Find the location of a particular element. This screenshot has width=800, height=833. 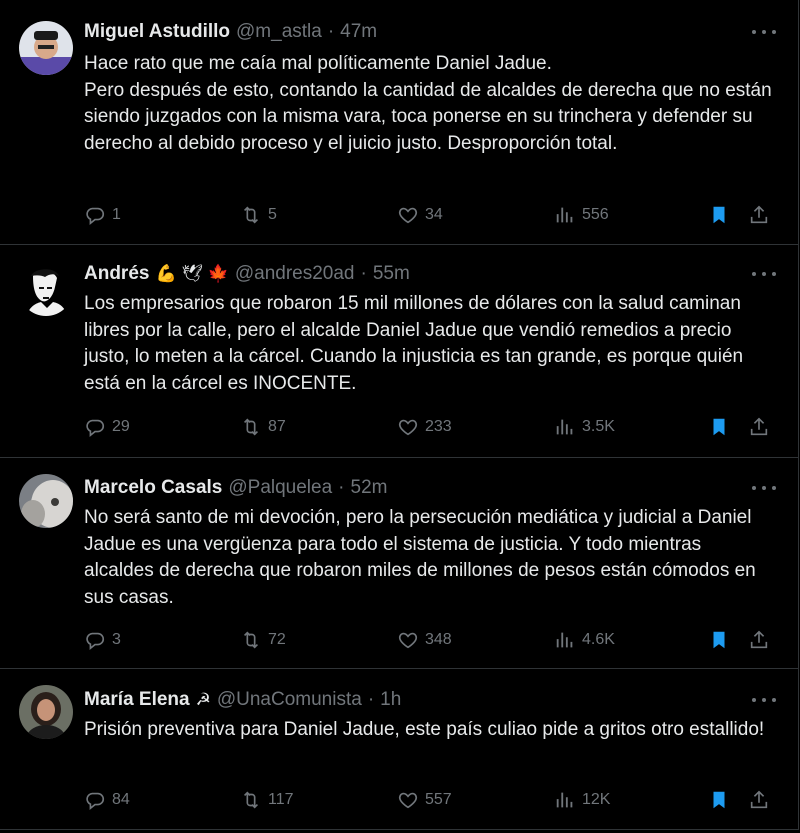

tweet-header: Andrés 💪 🕊 🍁 @andres20ad · 55m is located at coordinates (411, 274).